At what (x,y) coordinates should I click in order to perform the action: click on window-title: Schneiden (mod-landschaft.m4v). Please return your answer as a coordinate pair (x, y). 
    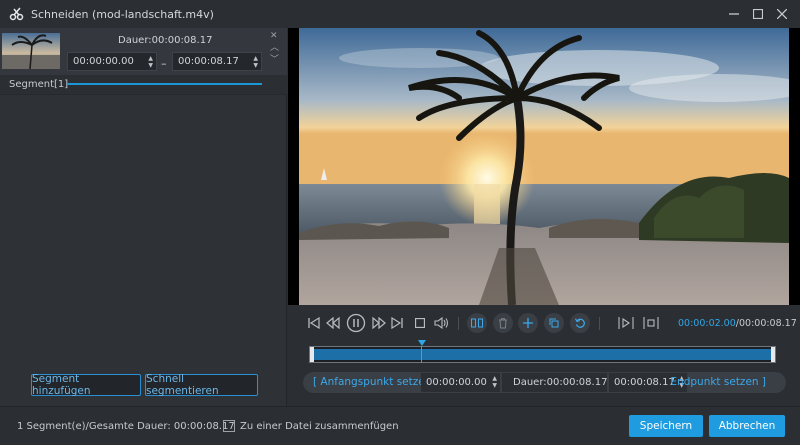
    Looking at the image, I should click on (122, 14).